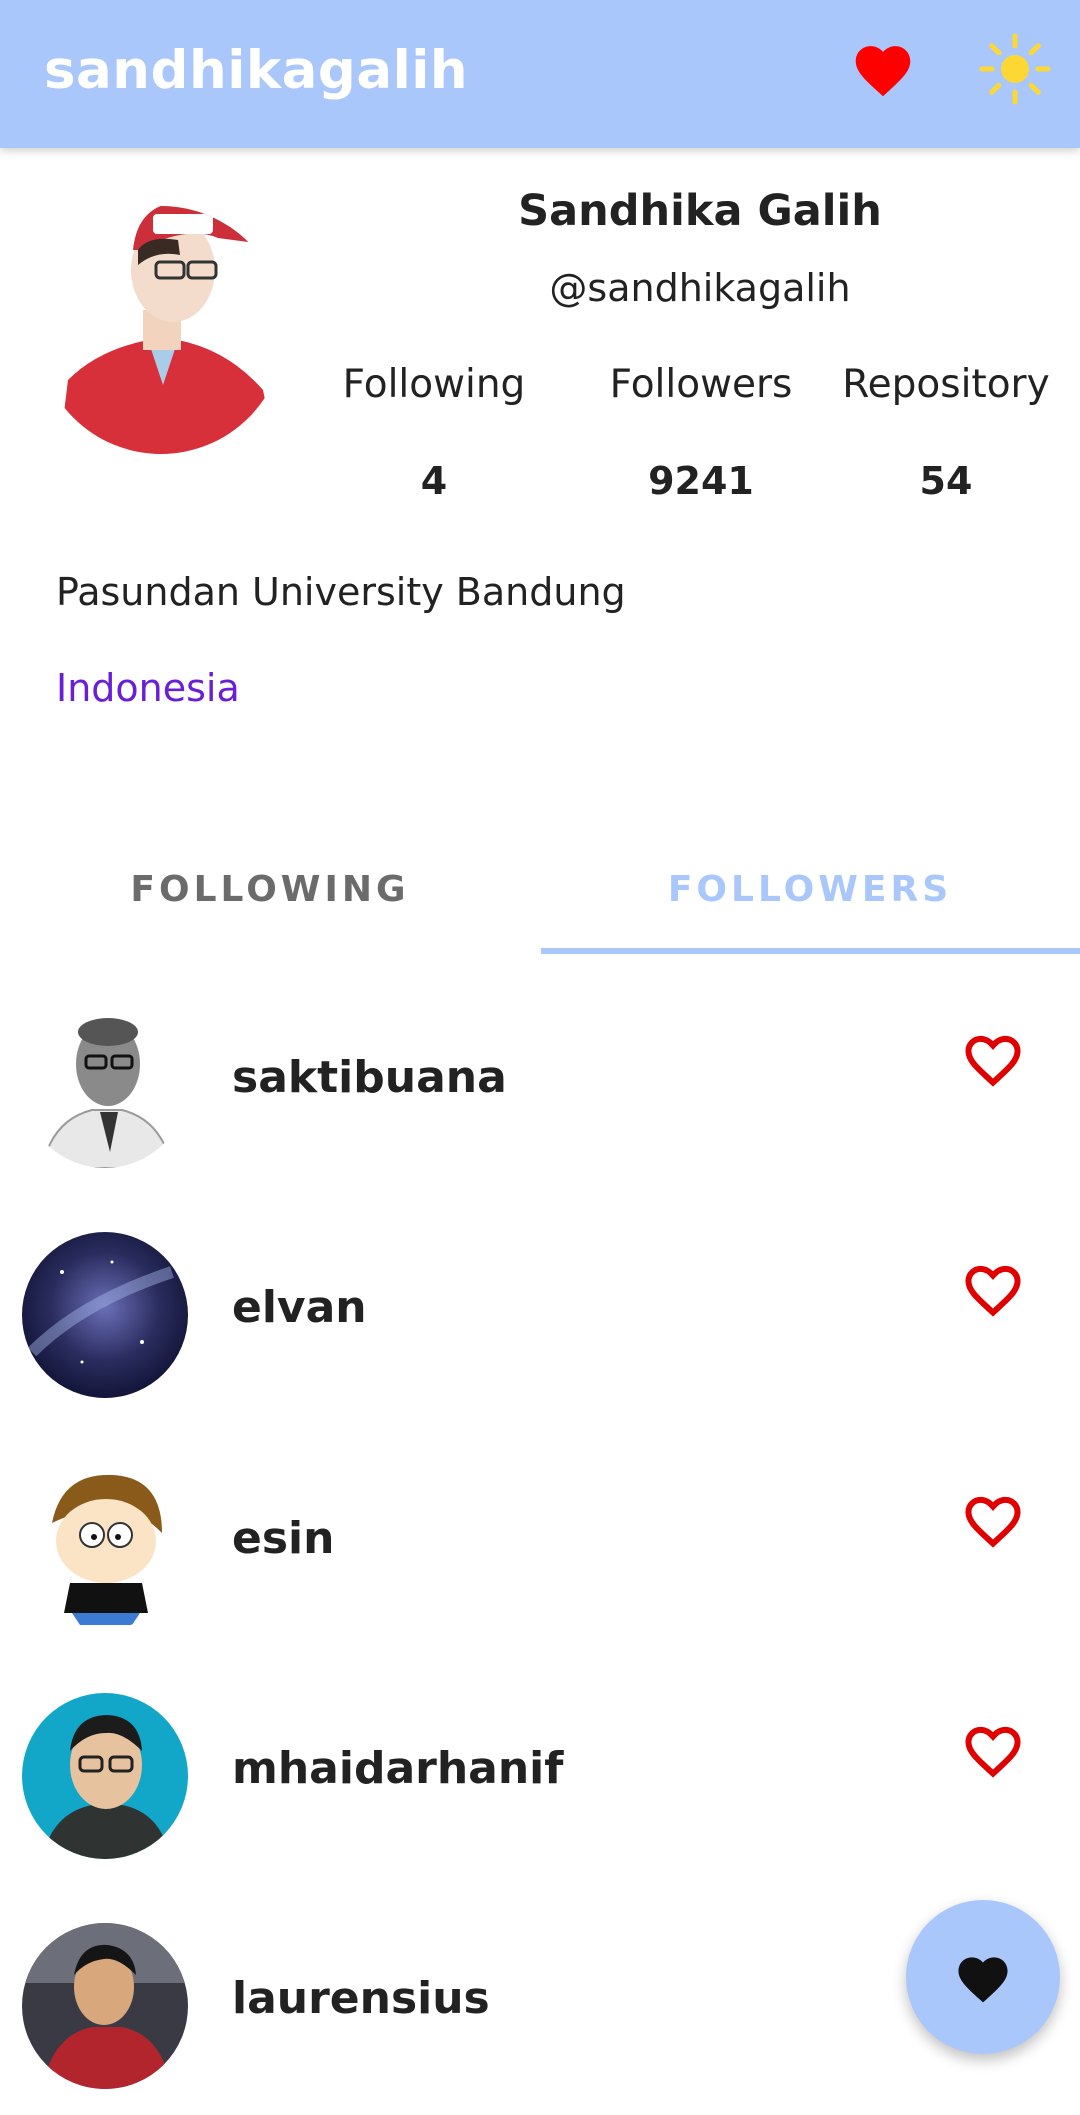  I want to click on sun-icon, so click(1015, 69).